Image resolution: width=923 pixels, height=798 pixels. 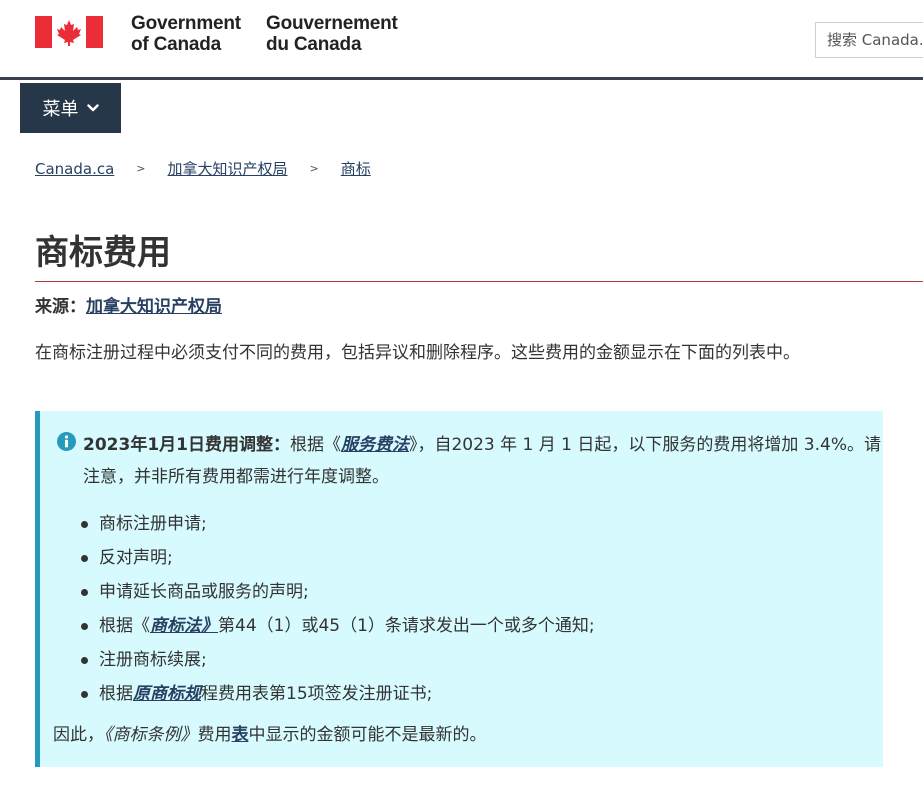 What do you see at coordinates (60, 109) in the screenshot?
I see `menu-label: 菜单` at bounding box center [60, 109].